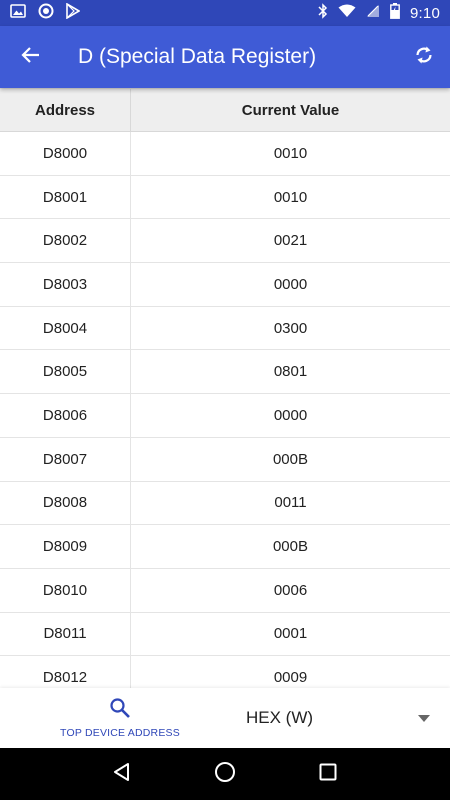 This screenshot has width=450, height=800. I want to click on table-row: D8009 000B, so click(225, 547).